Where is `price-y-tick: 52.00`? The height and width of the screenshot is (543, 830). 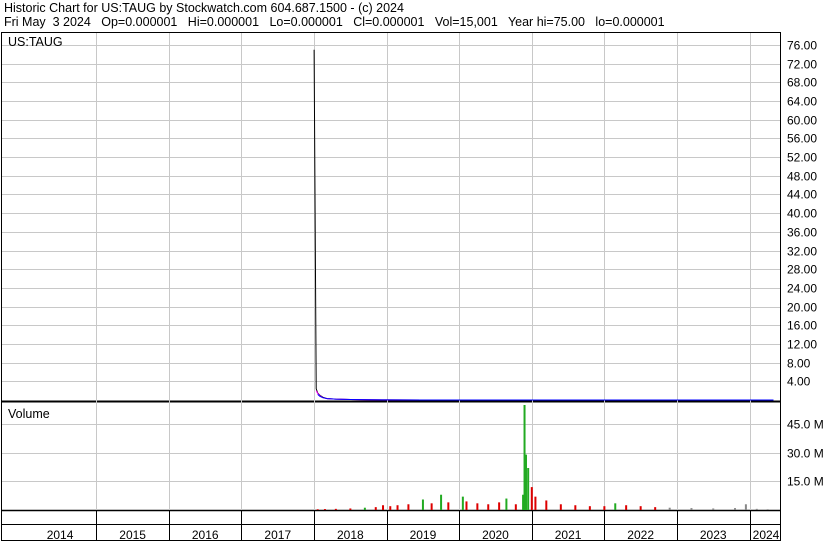 price-y-tick: 52.00 is located at coordinates (802, 158).